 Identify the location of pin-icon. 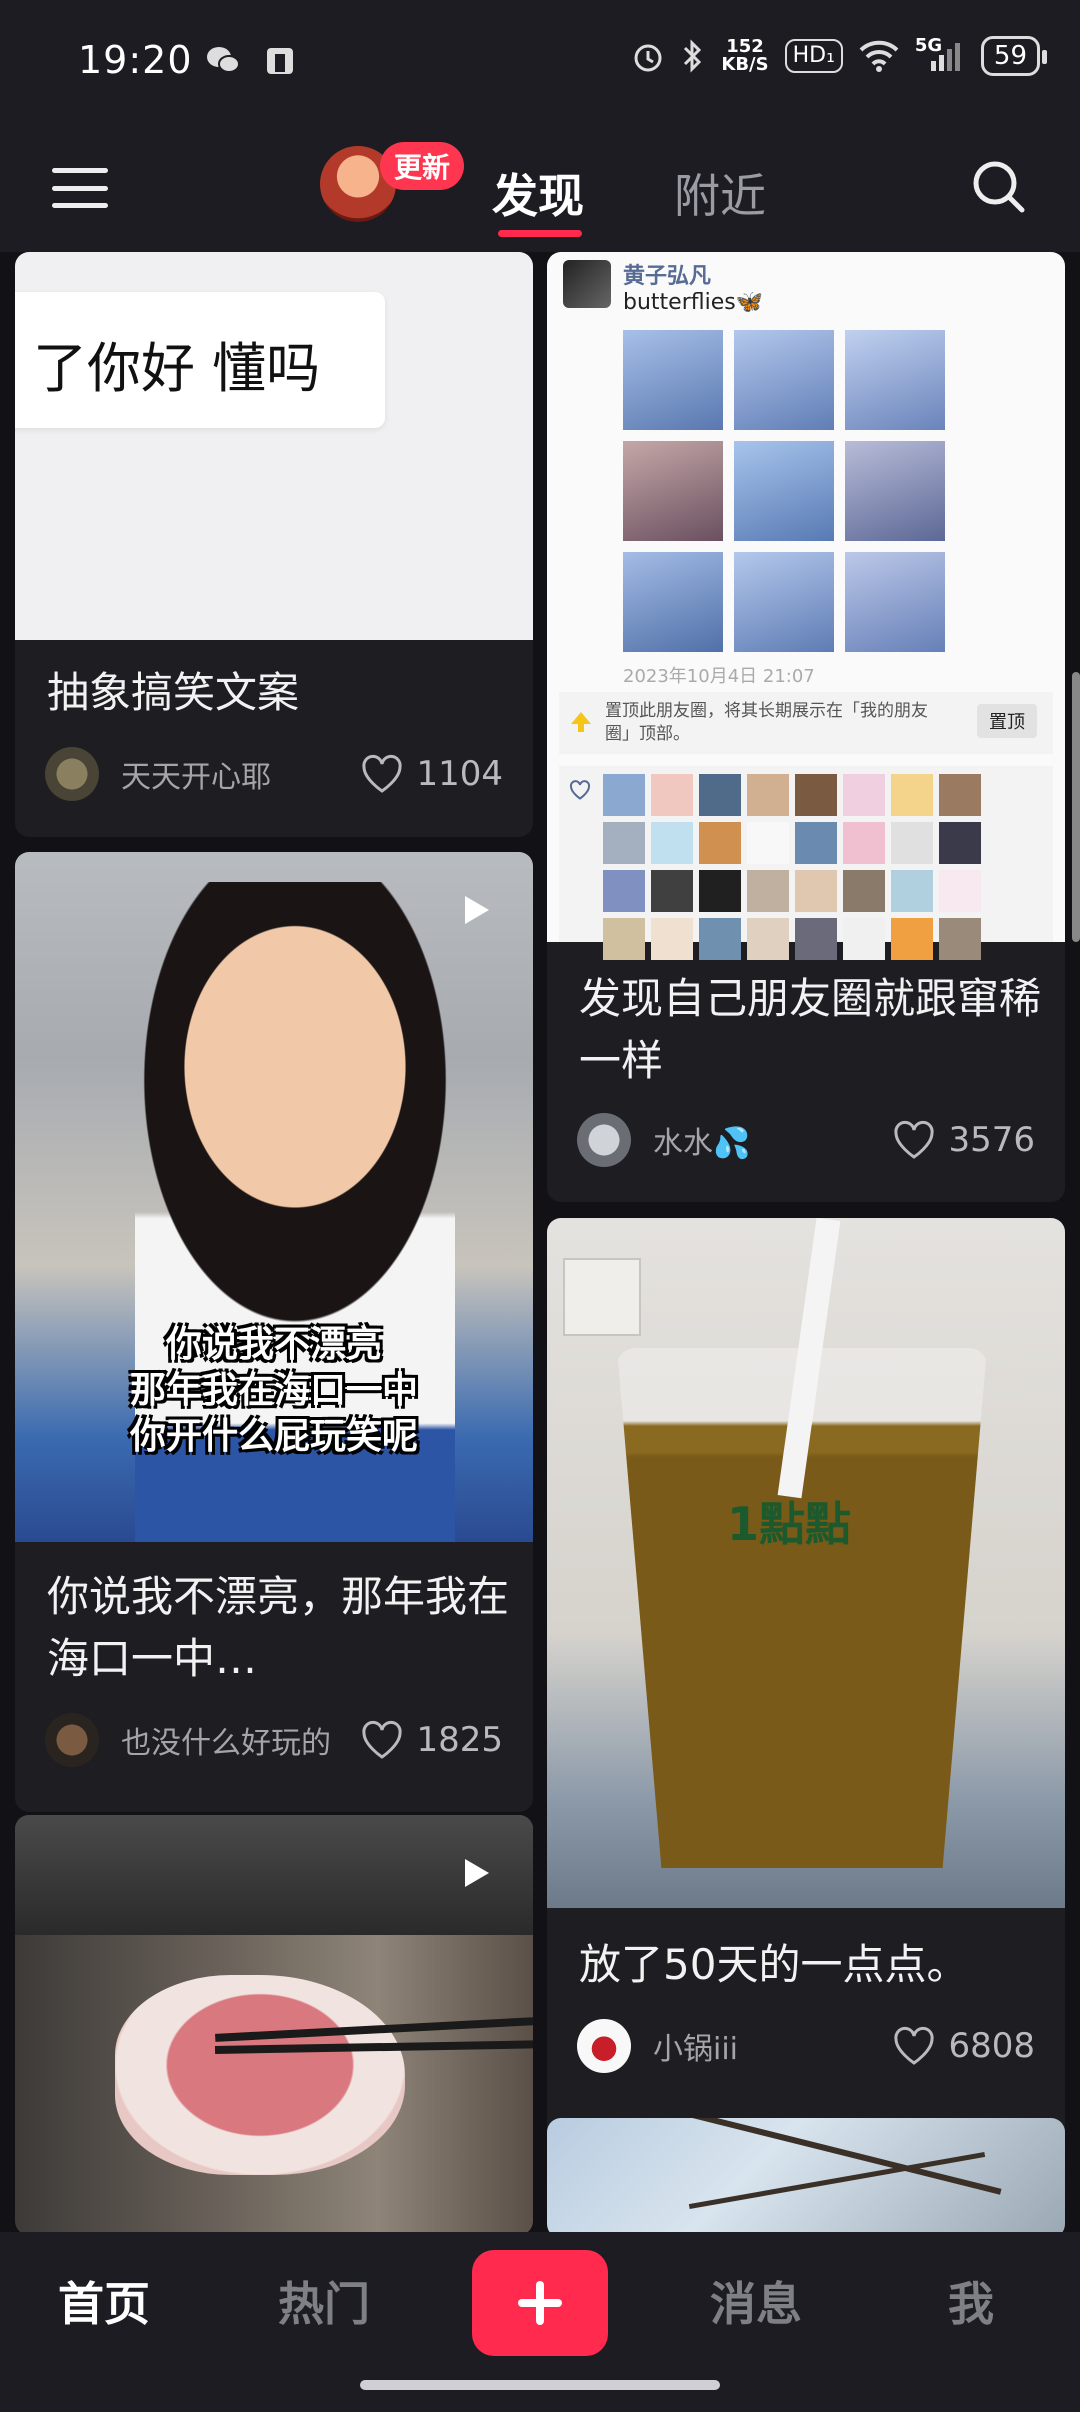
(581, 722).